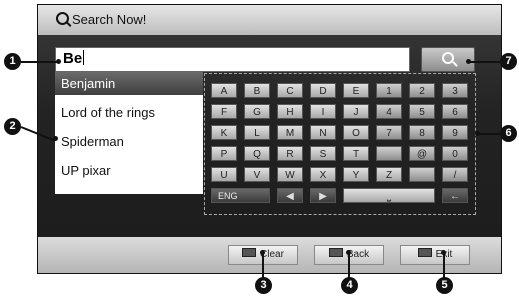 The height and width of the screenshot is (298, 519). What do you see at coordinates (290, 90) in the screenshot?
I see `key-c: C` at bounding box center [290, 90].